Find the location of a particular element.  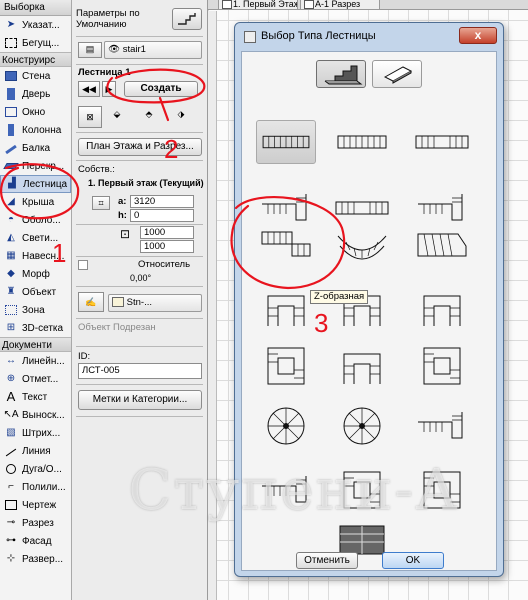

create-button: Создать is located at coordinates (161, 89).